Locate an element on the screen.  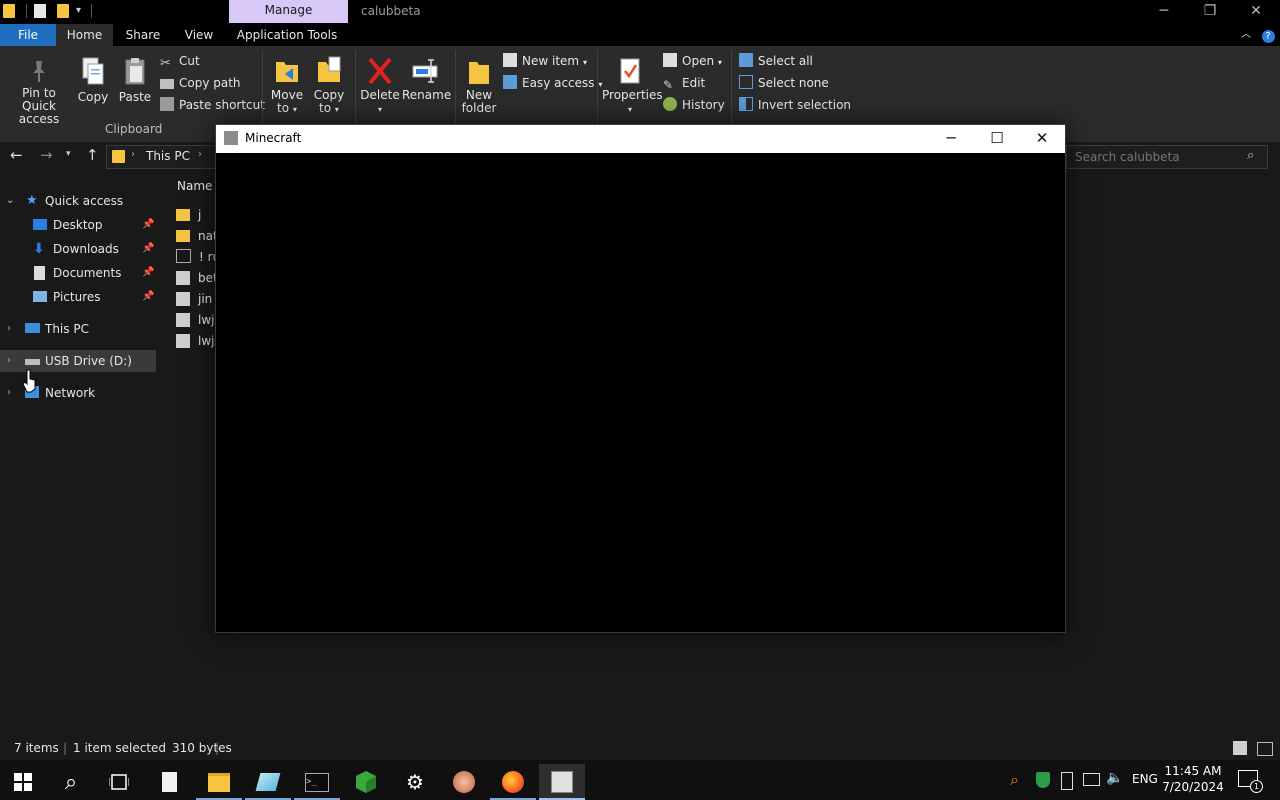
volume-muted-icon: 🔈 is located at coordinates (1114, 778).